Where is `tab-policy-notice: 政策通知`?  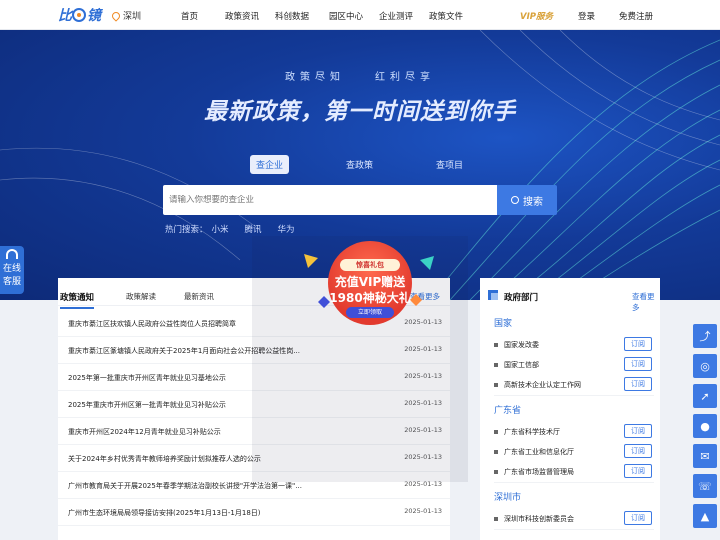
tab-policy-notice: 政策通知 is located at coordinates (77, 300).